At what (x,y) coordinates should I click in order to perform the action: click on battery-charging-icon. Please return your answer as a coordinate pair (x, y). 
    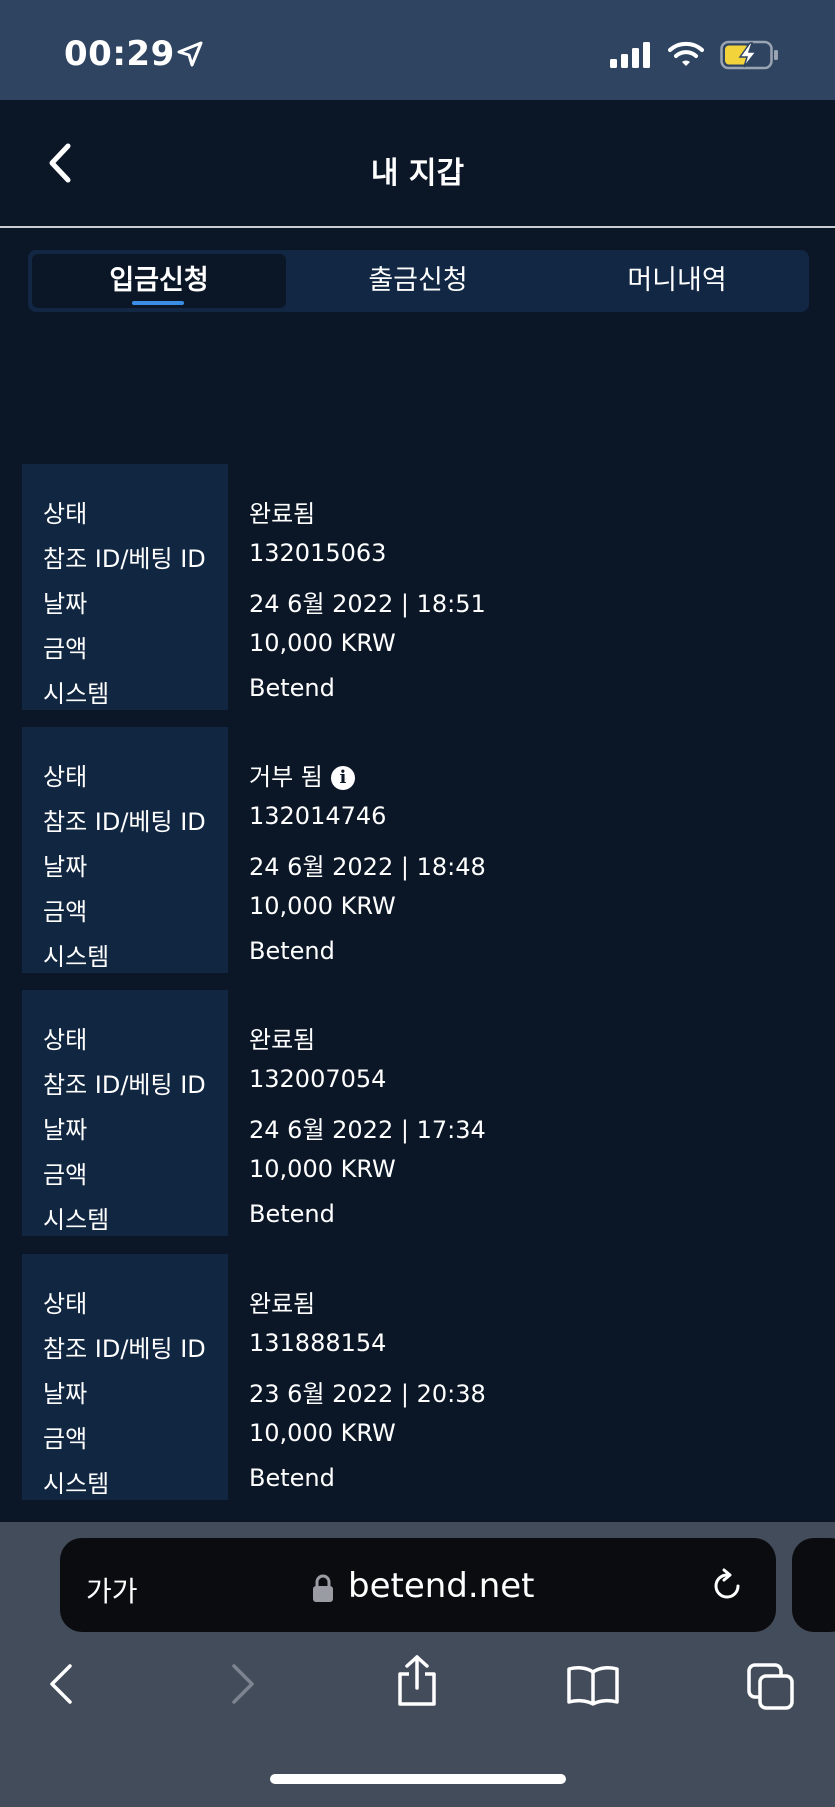
    Looking at the image, I should click on (749, 55).